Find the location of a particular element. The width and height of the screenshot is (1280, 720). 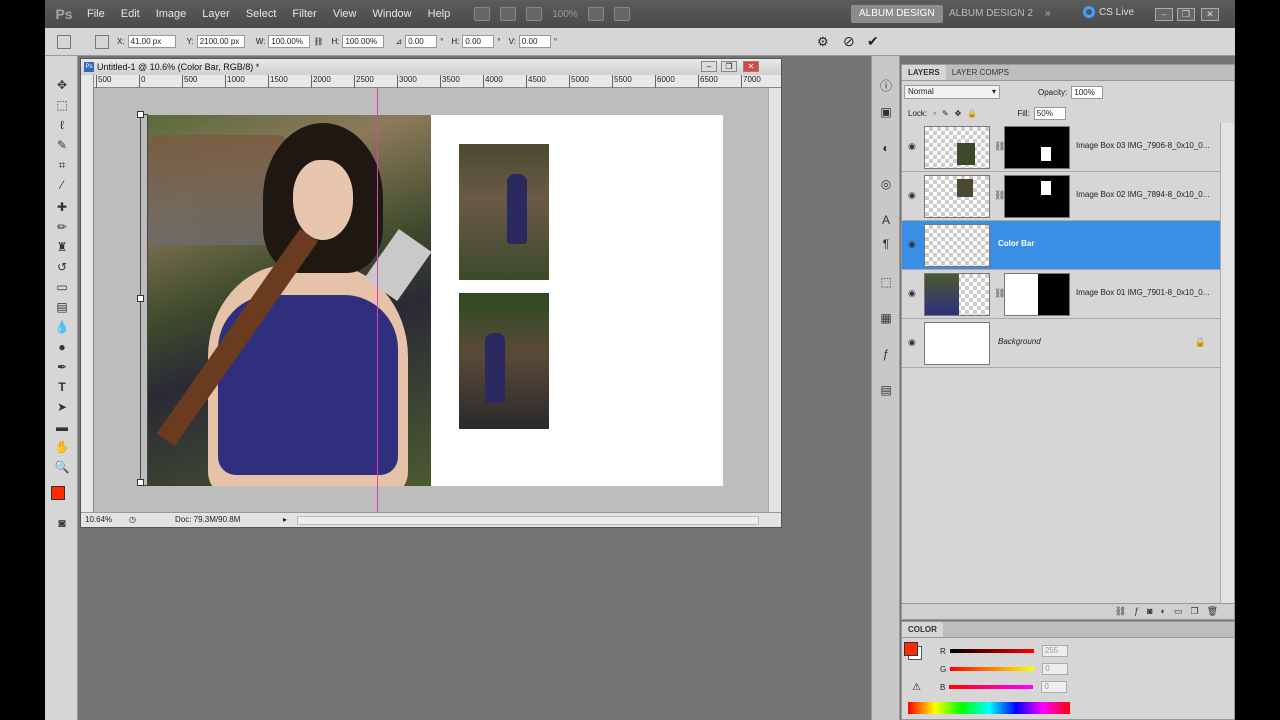

menu-filter: Filter is located at coordinates (304, 14).